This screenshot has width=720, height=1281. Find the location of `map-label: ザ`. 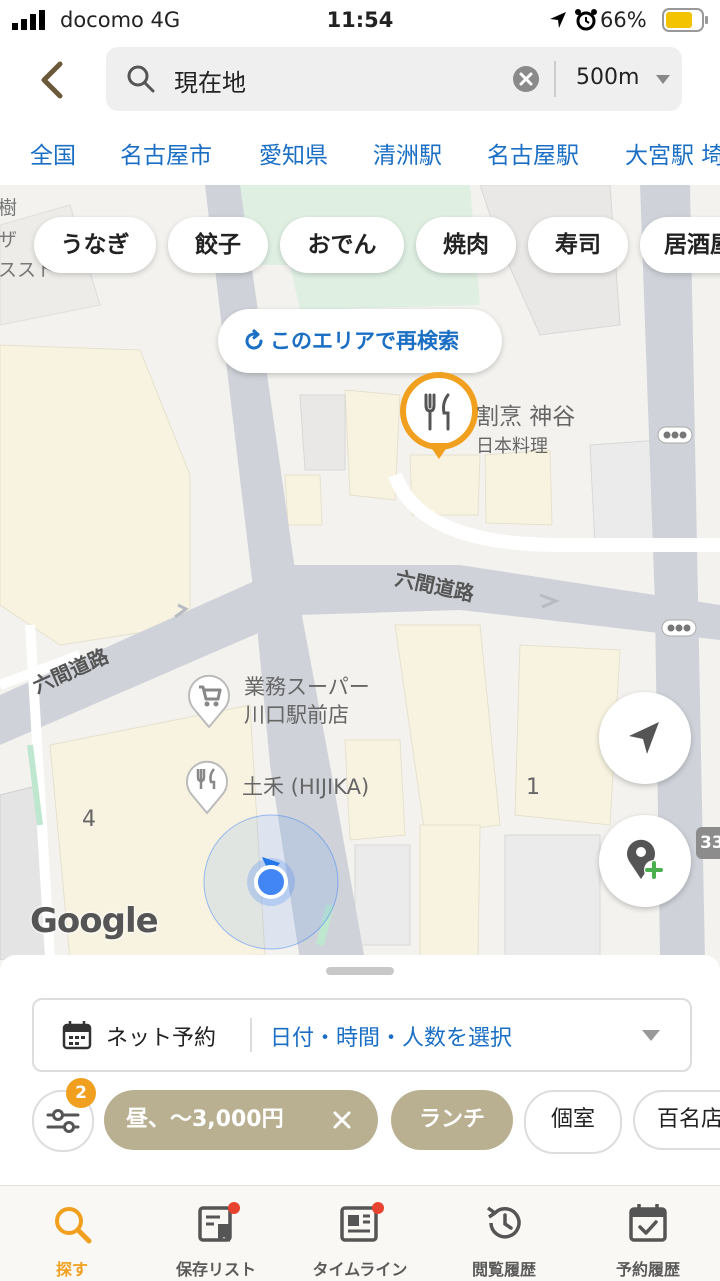

map-label: ザ is located at coordinates (9, 240).